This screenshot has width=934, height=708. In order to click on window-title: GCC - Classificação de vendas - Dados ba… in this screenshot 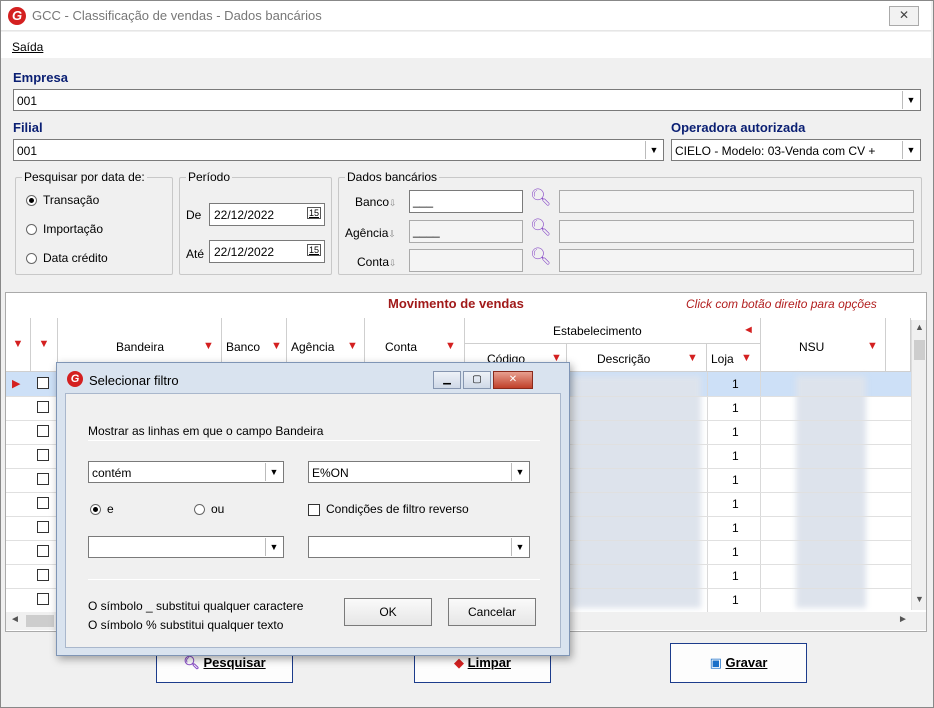, I will do `click(177, 15)`.